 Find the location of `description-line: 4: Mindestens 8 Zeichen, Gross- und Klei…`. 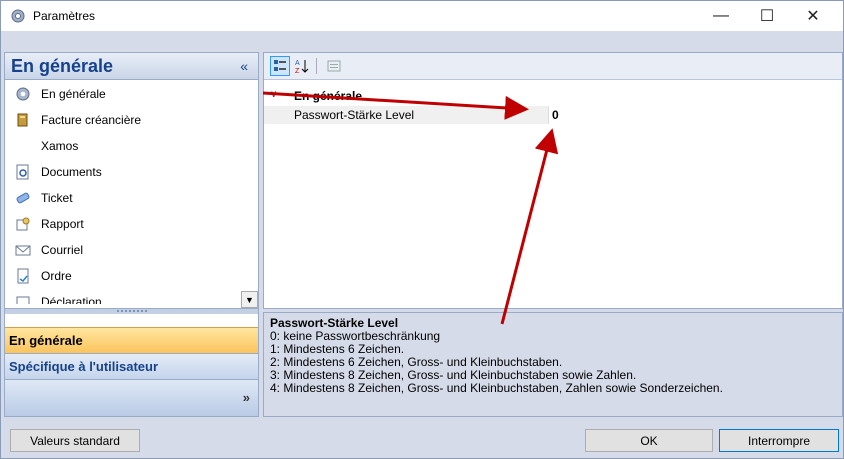

description-line: 4: Mindestens 8 Zeichen, Gross- und Klei… is located at coordinates (496, 388).